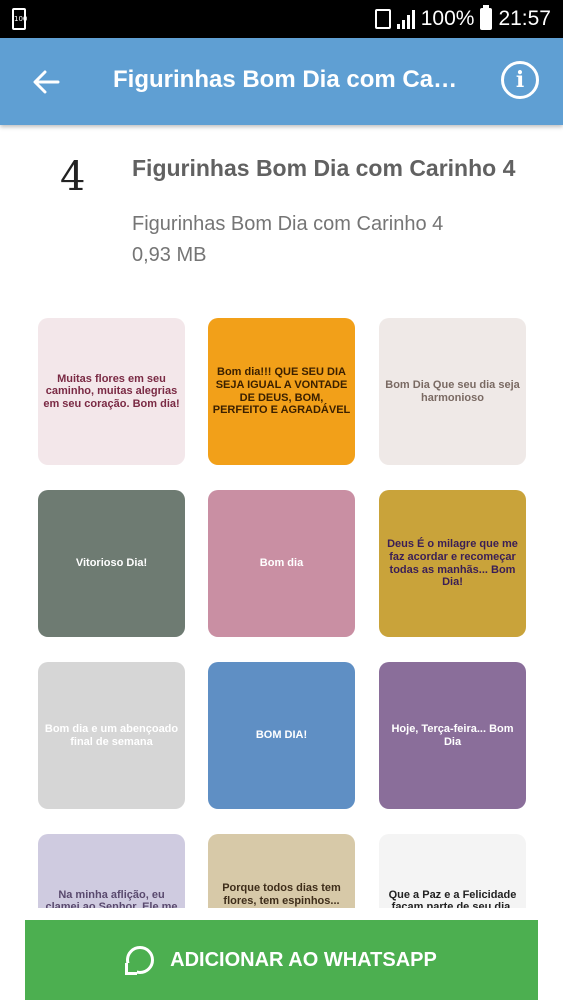  I want to click on sticker-caption: Hoje, Terça-feira... Bom Dia, so click(452, 735).